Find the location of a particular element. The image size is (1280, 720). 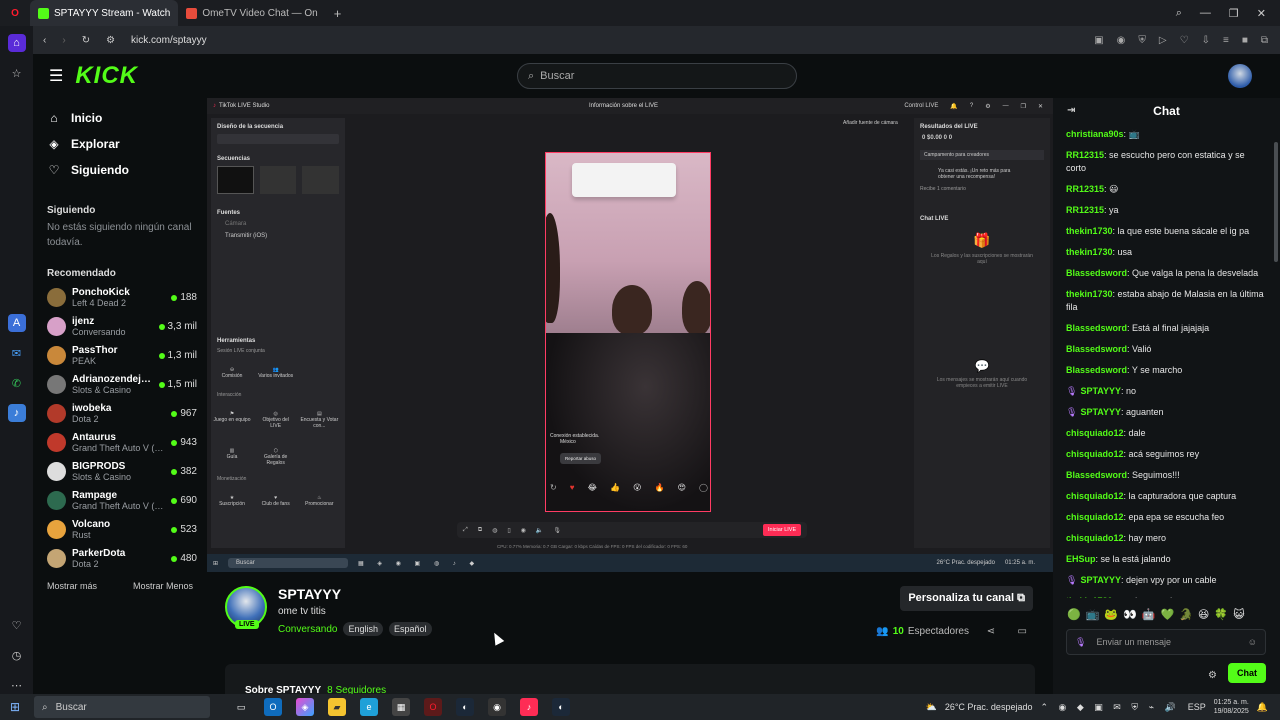

task-view-icon: ▭ is located at coordinates (241, 707).